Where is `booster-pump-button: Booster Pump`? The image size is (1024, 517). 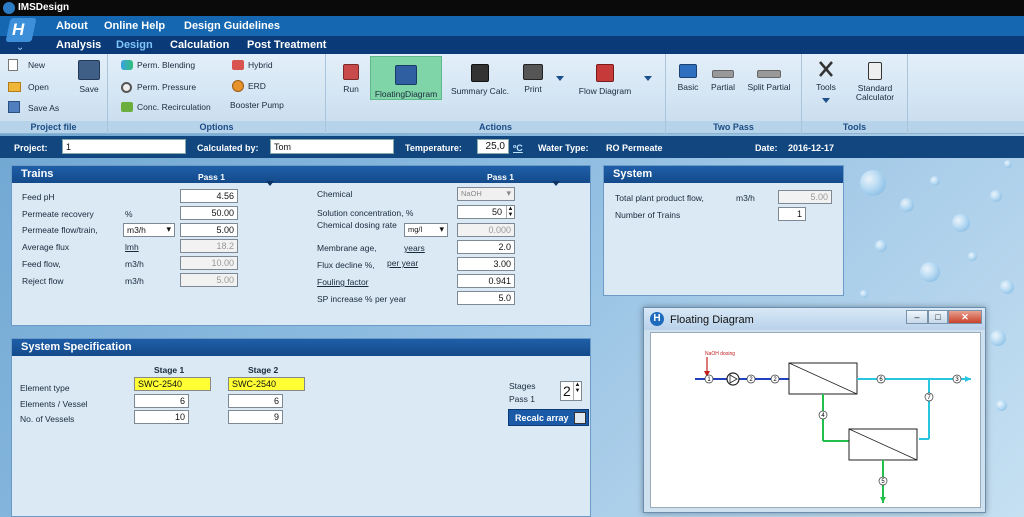
booster-pump-button: Booster Pump is located at coordinates (257, 105).